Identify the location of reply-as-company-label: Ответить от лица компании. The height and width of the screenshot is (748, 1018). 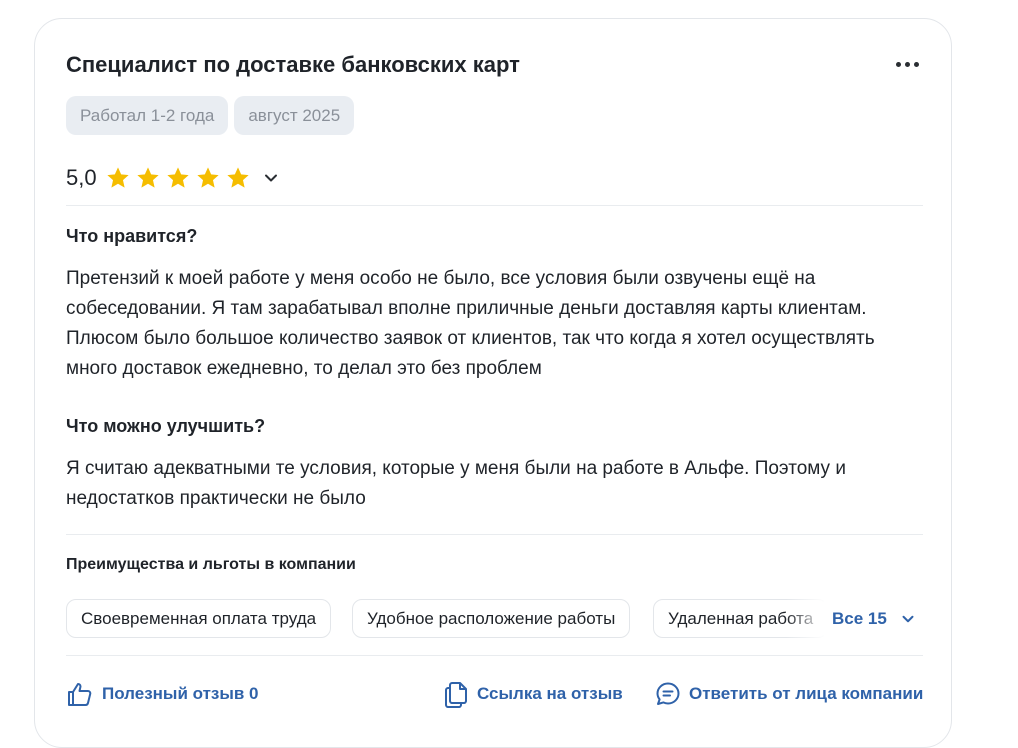
(806, 693).